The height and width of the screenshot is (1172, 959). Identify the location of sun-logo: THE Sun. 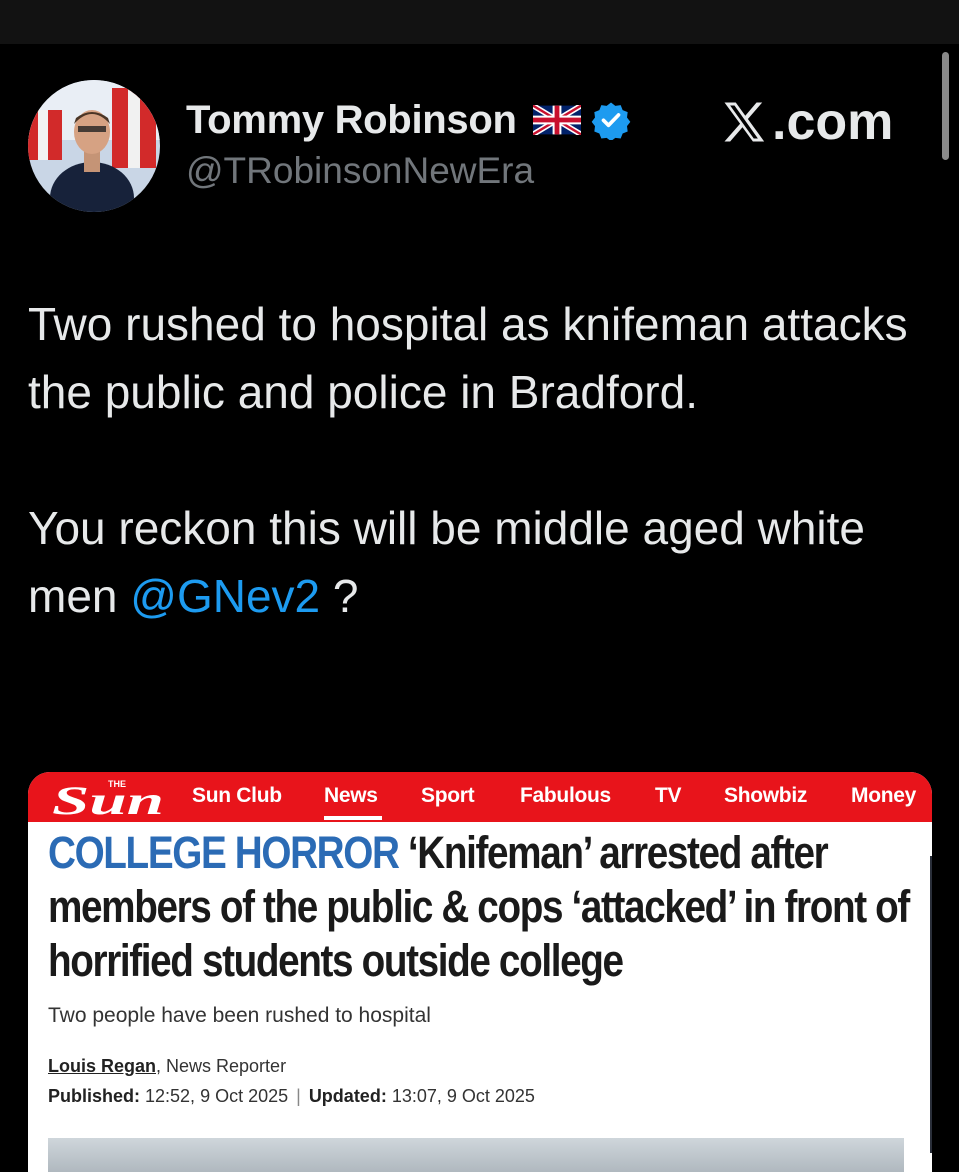
(110, 799).